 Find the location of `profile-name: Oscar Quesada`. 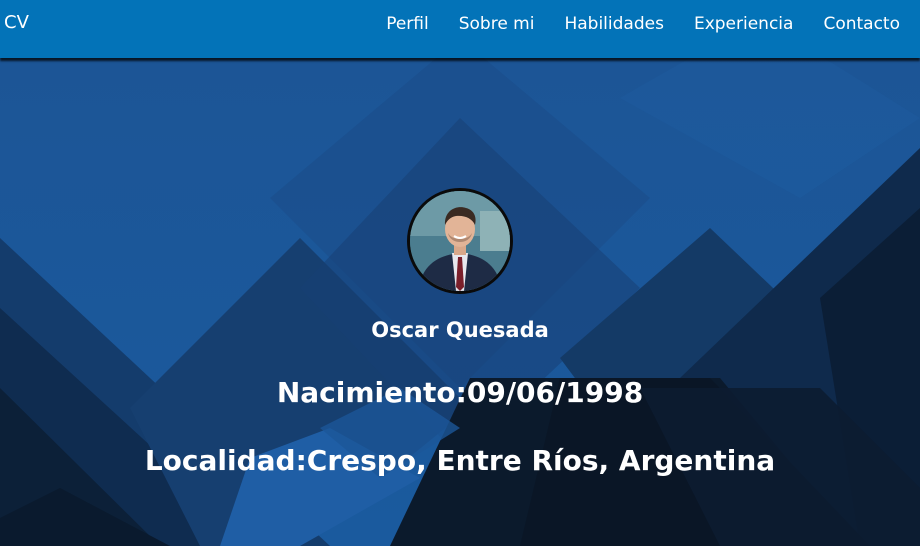

profile-name: Oscar Quesada is located at coordinates (460, 330).